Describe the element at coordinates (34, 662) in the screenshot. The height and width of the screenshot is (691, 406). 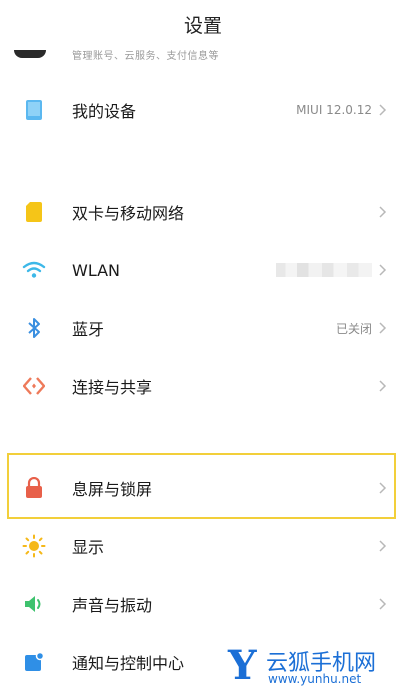
I see `notification-icon` at that location.